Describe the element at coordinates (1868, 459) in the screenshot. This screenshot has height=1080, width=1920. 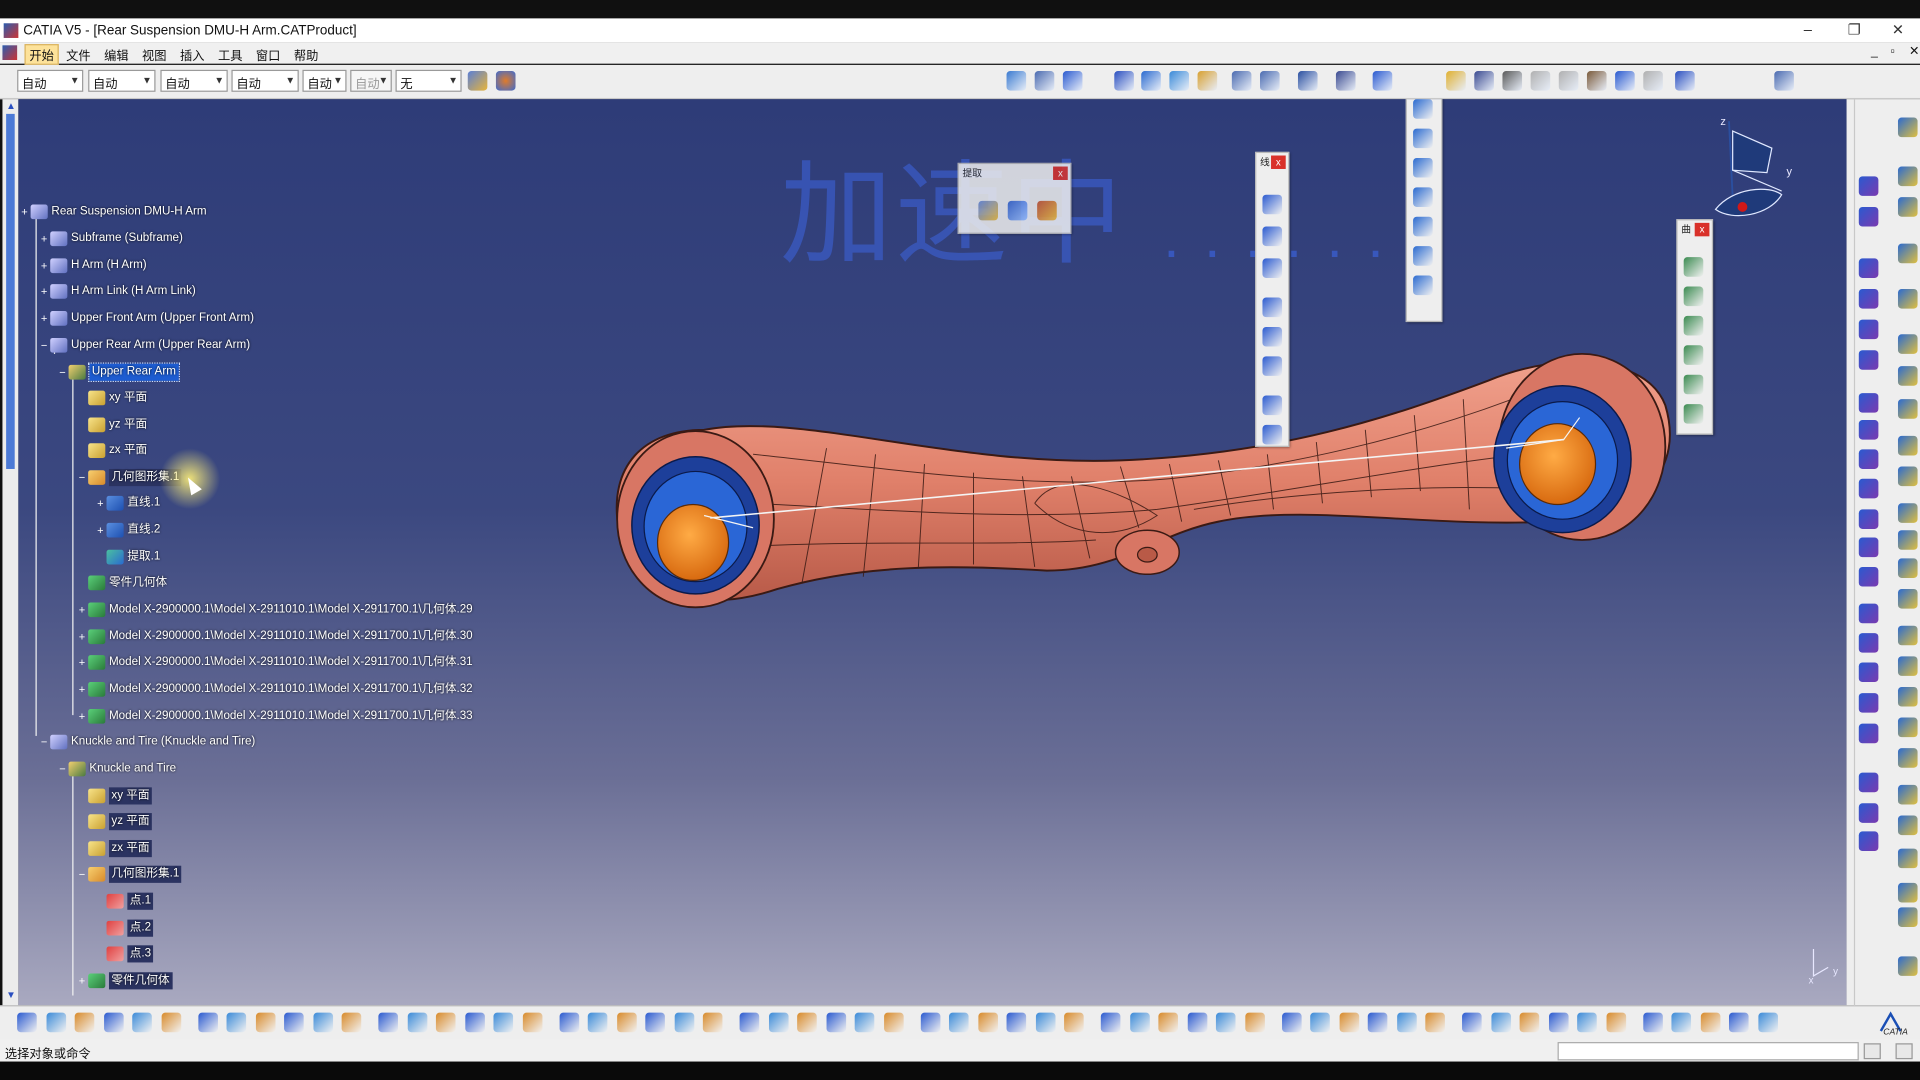
I see `scaling-icon` at that location.